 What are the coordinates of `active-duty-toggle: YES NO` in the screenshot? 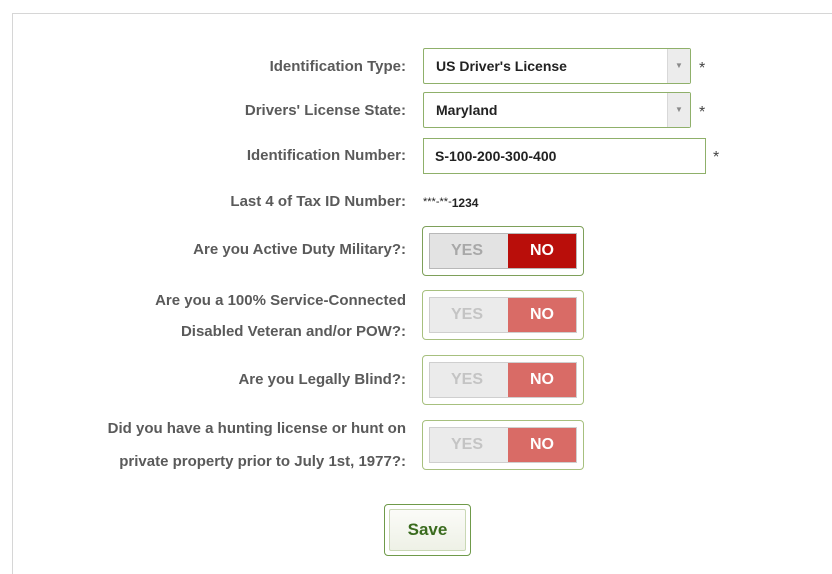 It's located at (503, 251).